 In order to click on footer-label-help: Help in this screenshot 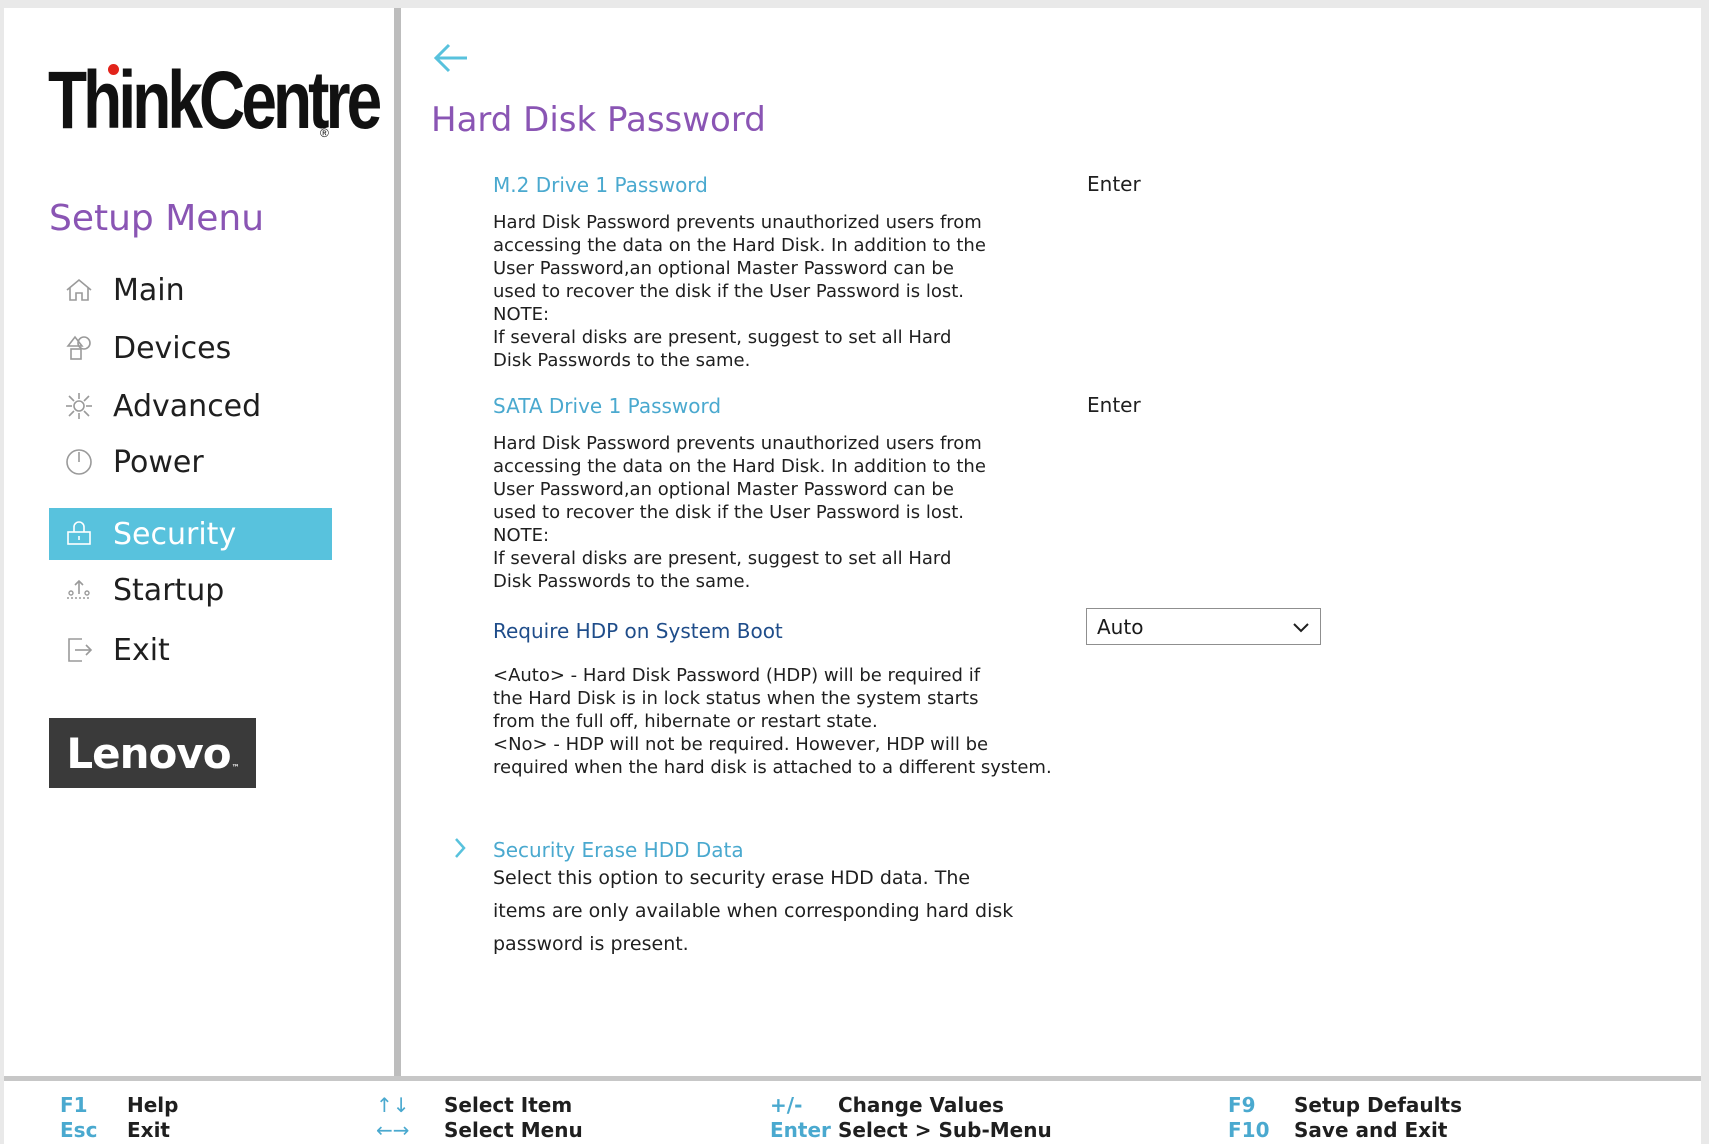, I will do `click(153, 1105)`.